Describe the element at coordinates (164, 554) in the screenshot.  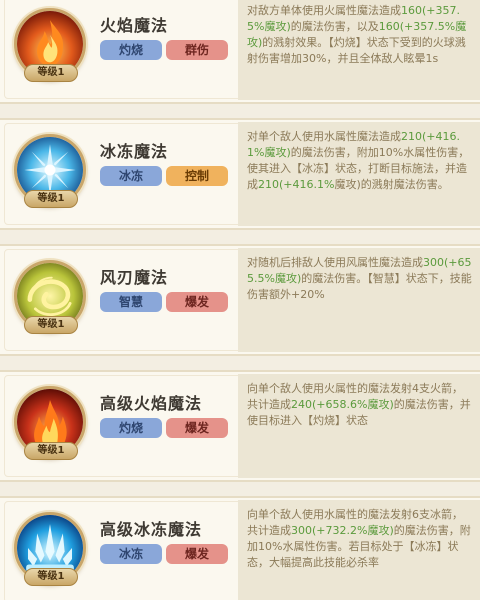
I see `tag-group: 冰冻 爆发` at that location.